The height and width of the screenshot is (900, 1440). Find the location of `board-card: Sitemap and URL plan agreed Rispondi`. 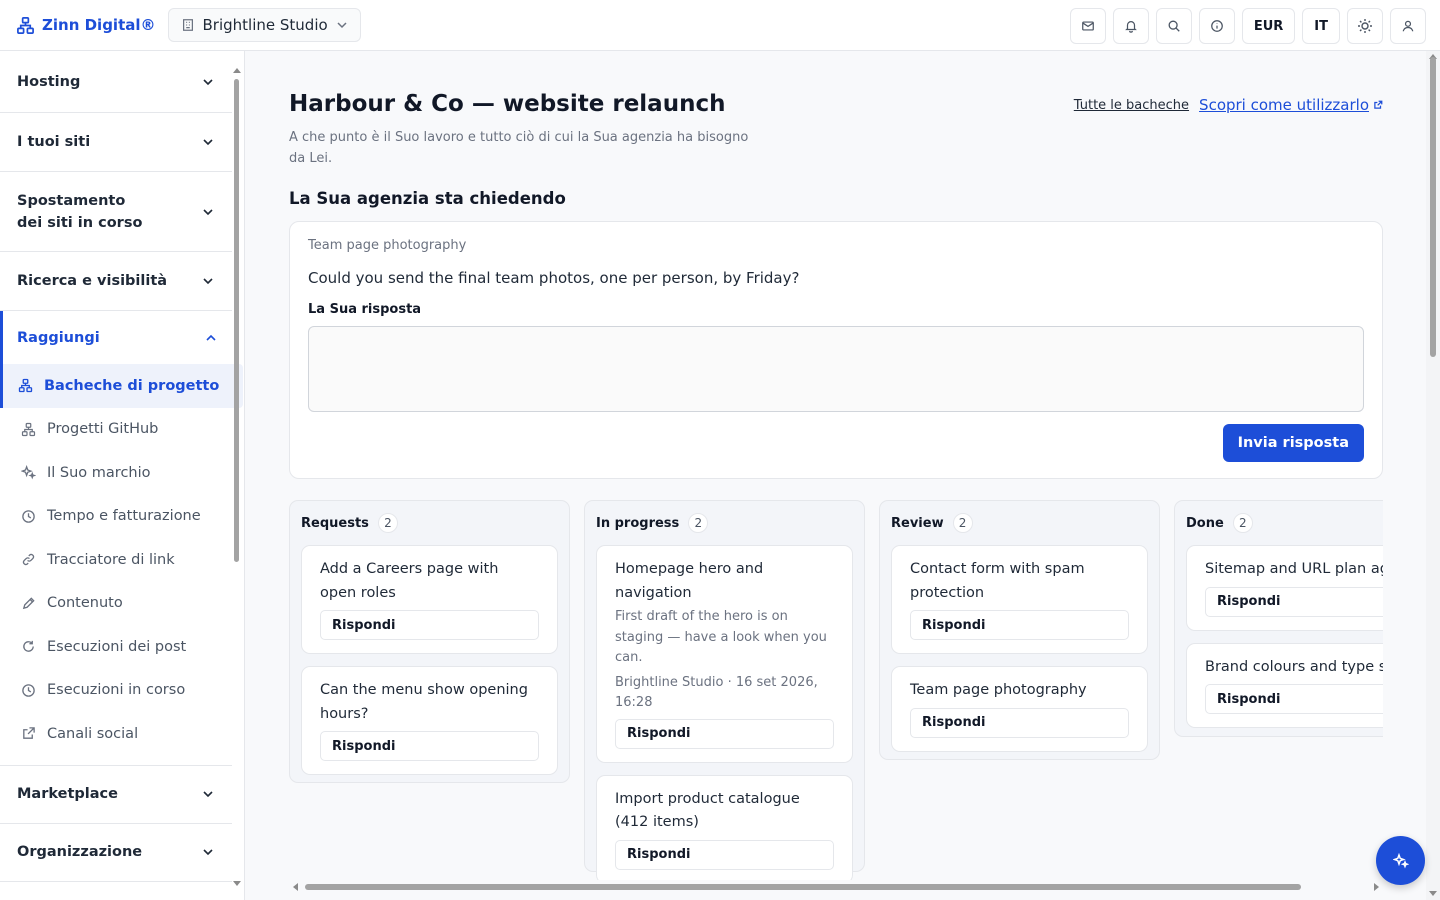

board-card: Sitemap and URL plan agreed Rispondi is located at coordinates (1284, 588).